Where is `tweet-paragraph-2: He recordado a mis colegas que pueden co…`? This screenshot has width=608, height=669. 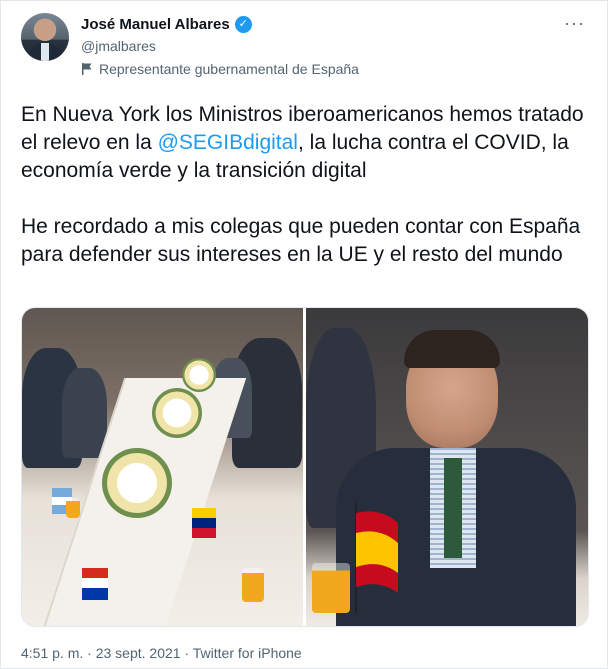
tweet-paragraph-2: He recordado a mis colegas que pueden co… is located at coordinates (301, 240).